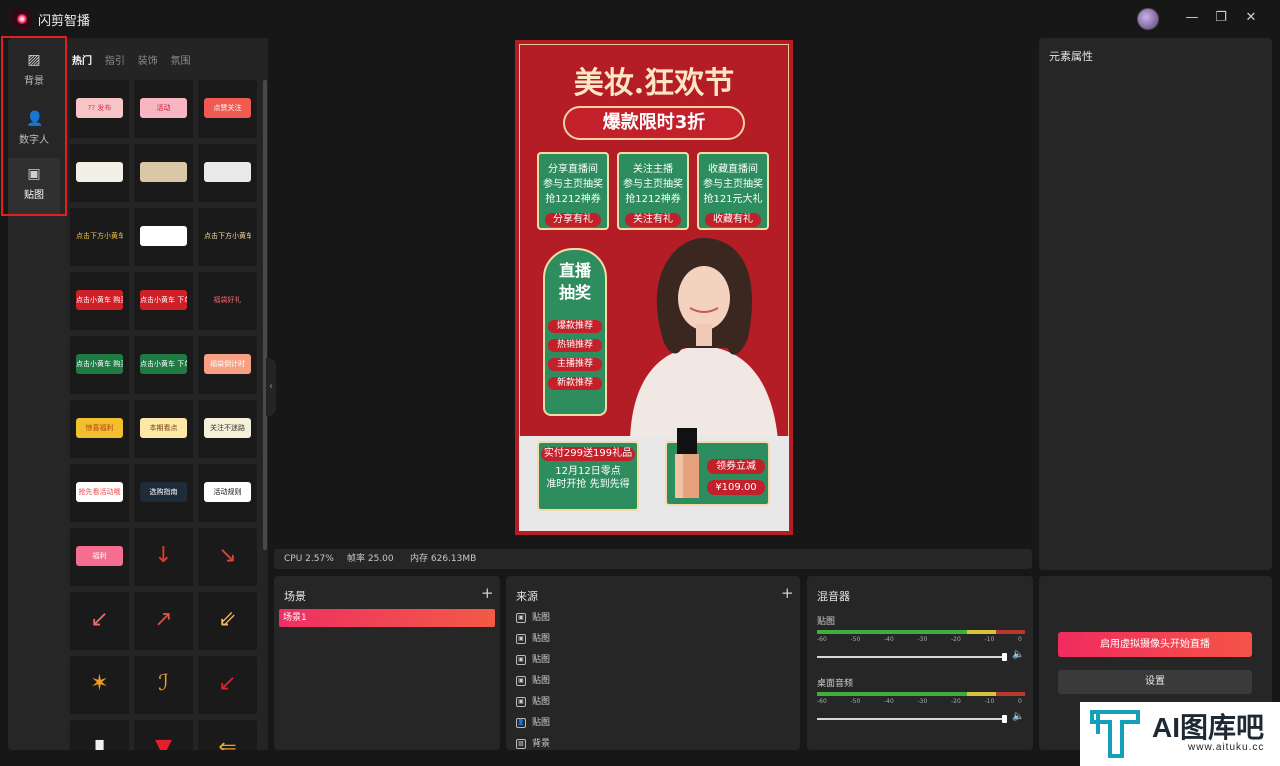  Describe the element at coordinates (64, 21) in the screenshot. I see `app-title: 闪剪智播` at that location.